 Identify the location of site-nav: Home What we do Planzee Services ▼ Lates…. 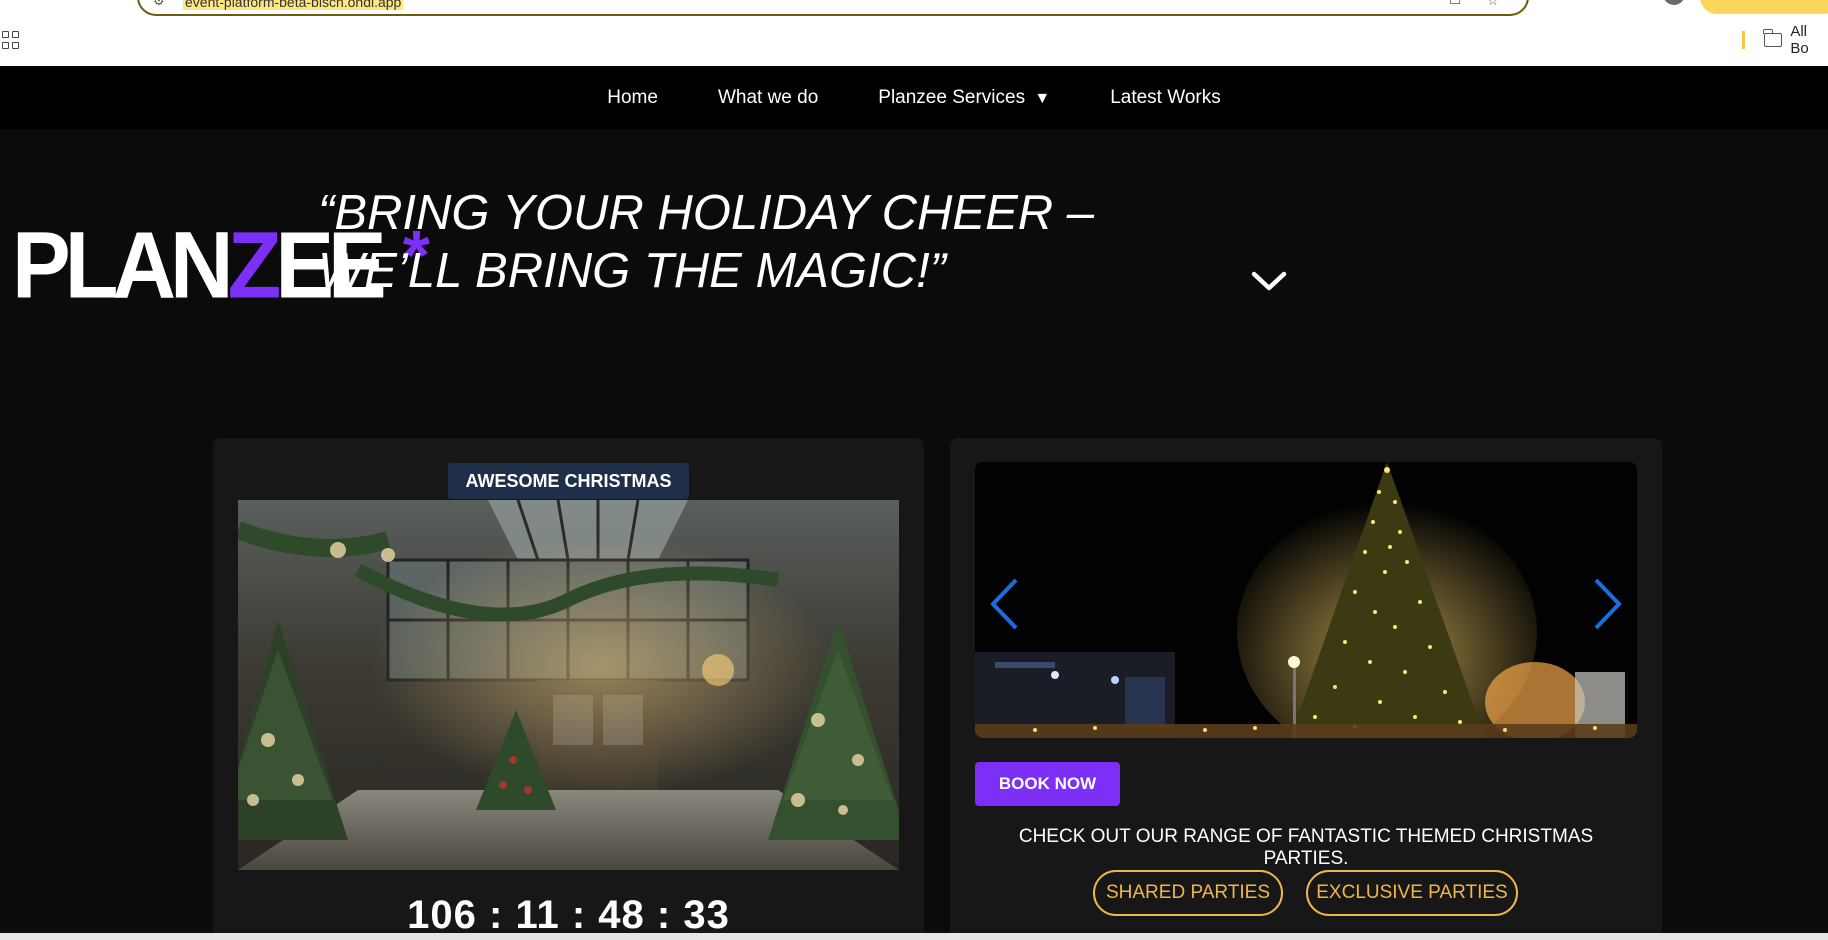
(914, 97).